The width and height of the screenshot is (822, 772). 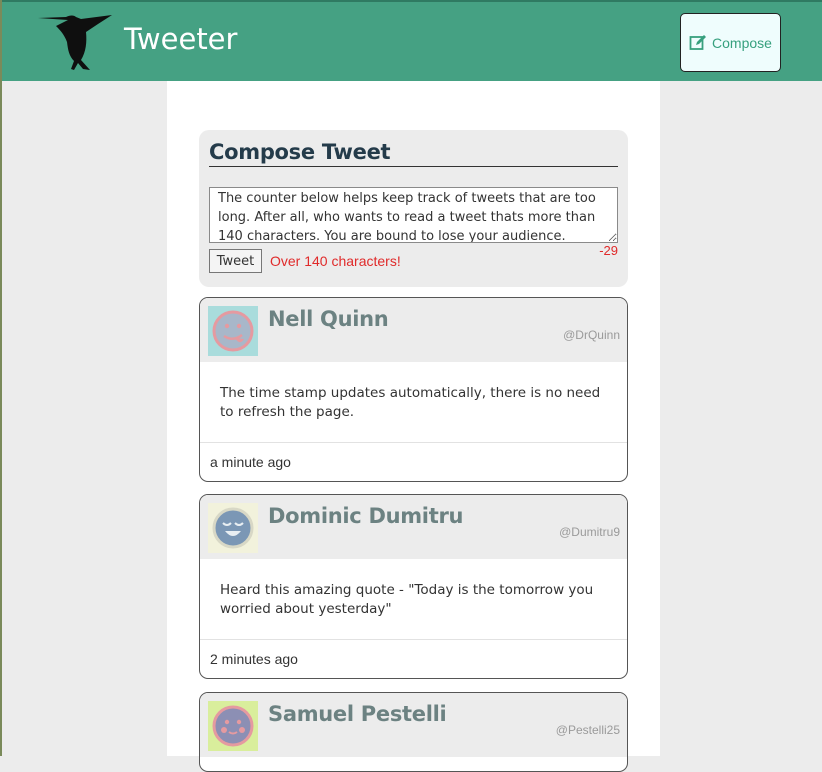 I want to click on window-edge, so click(x=1, y=378).